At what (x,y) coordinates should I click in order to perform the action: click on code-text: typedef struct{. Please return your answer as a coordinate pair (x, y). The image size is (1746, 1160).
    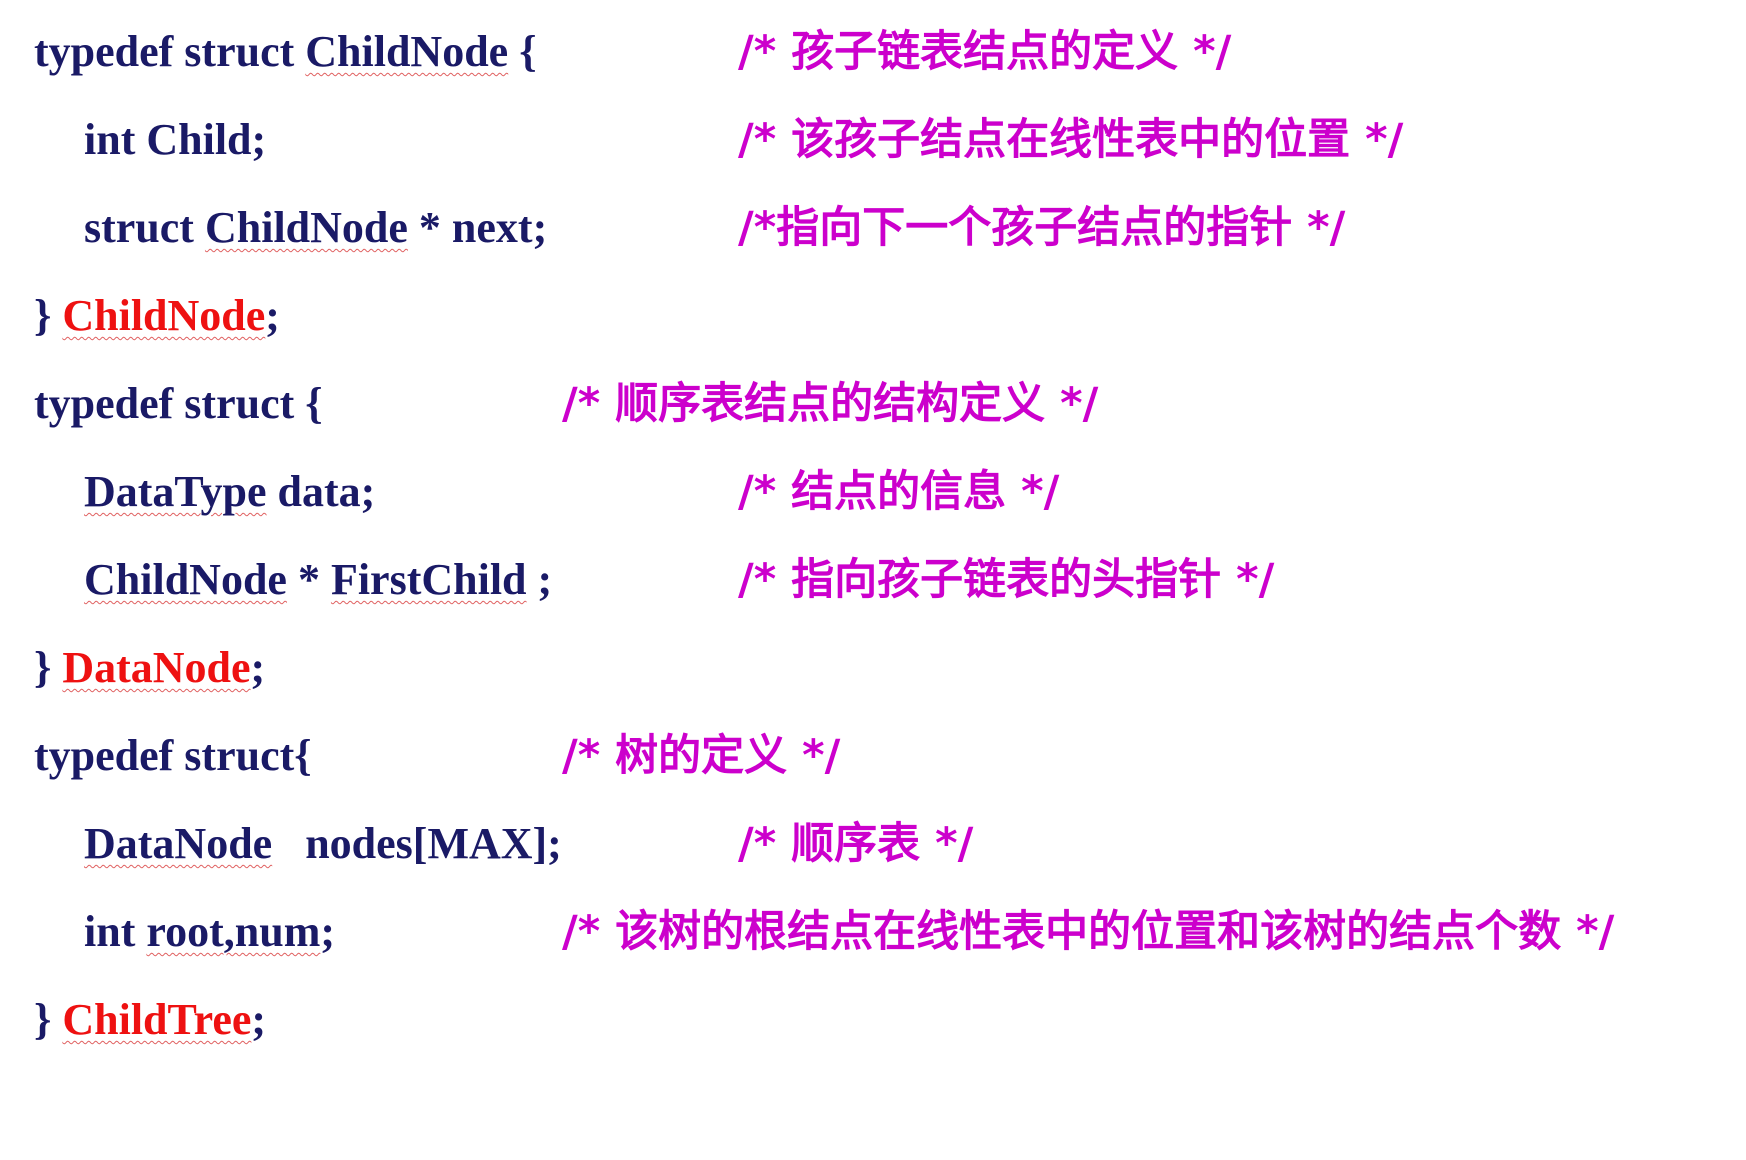
    Looking at the image, I should click on (173, 755).